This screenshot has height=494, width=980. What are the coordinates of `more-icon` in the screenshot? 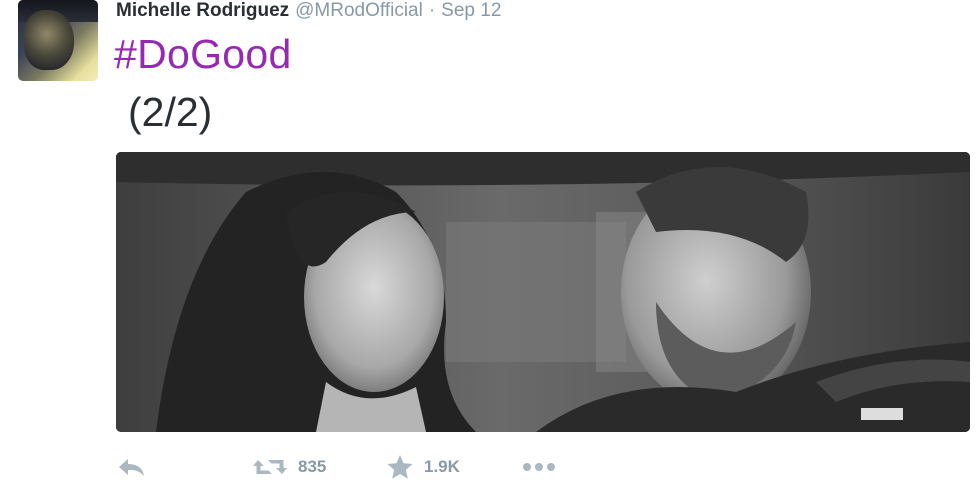 It's located at (539, 467).